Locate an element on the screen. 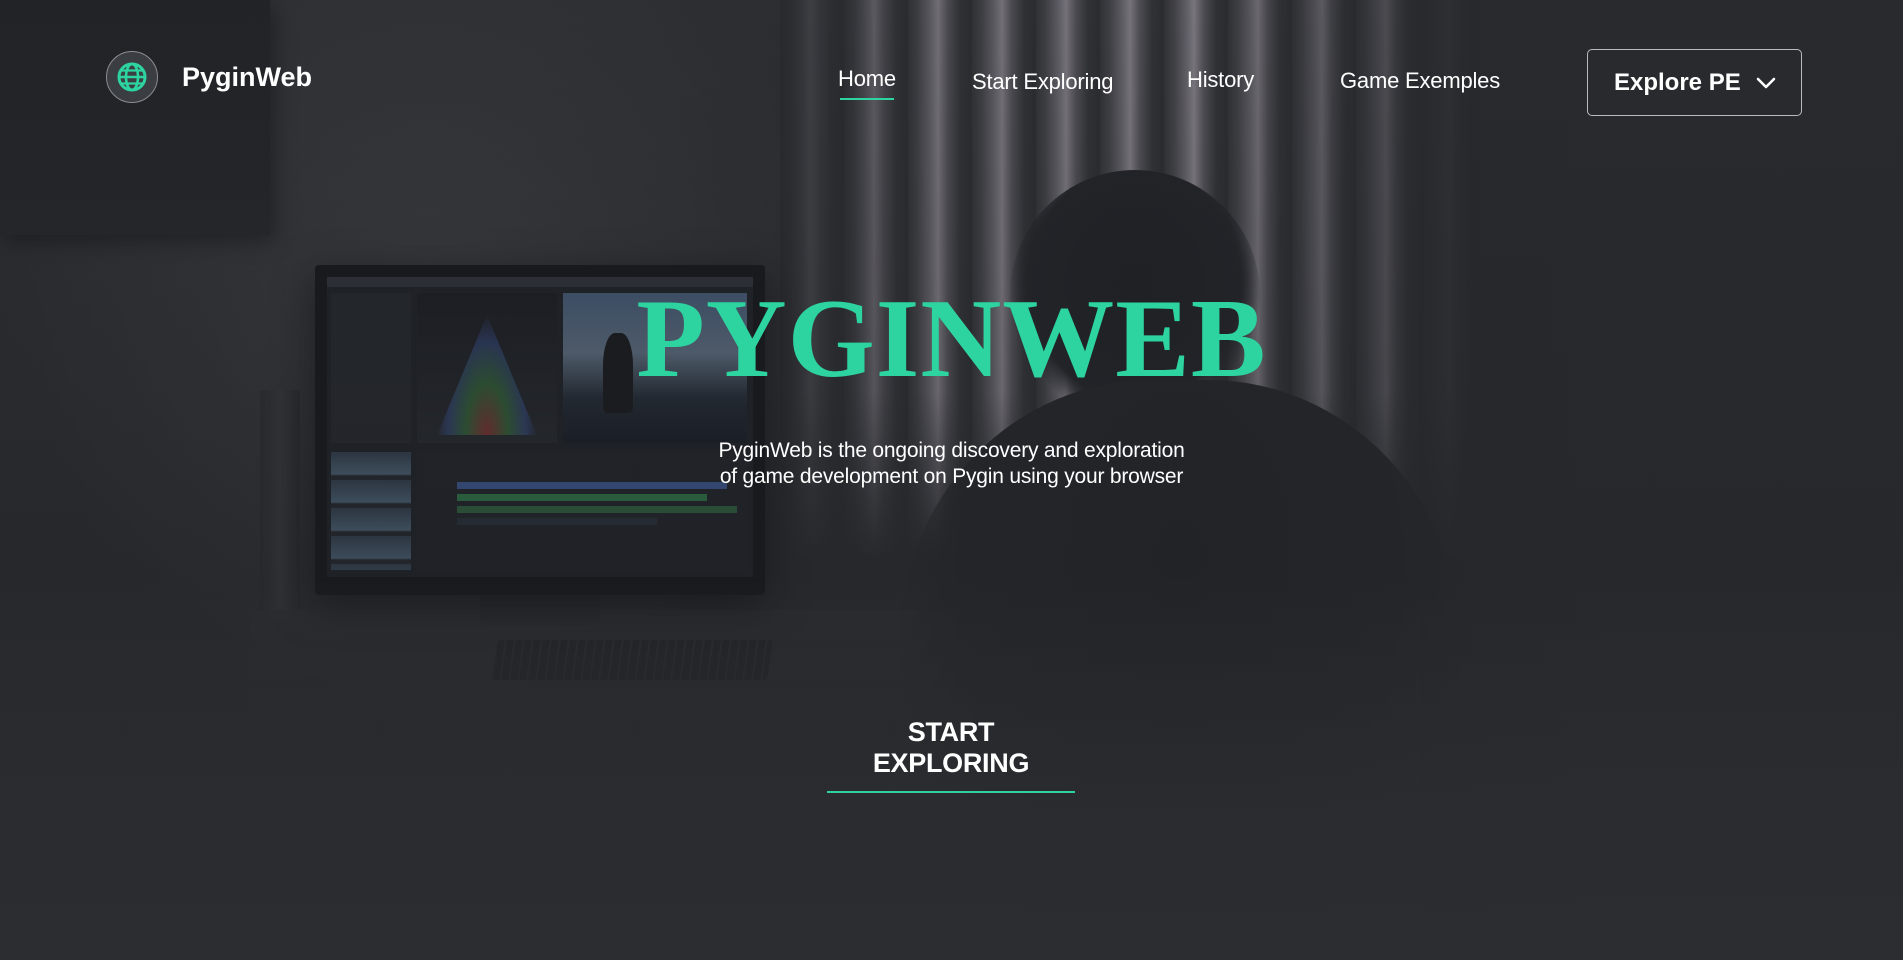 The width and height of the screenshot is (1903, 960). hero-title: PYGINWEB is located at coordinates (951, 339).